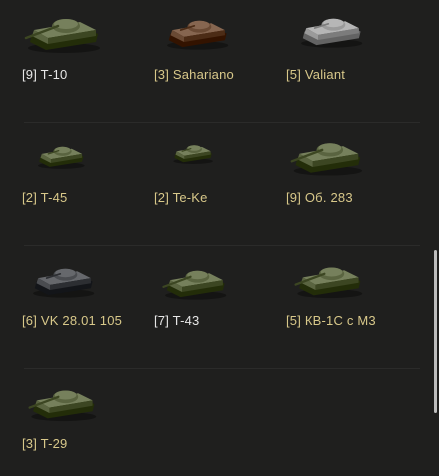 The image size is (439, 476). Describe the element at coordinates (190, 197) in the screenshot. I see `tank-name: Te-Ke` at that location.